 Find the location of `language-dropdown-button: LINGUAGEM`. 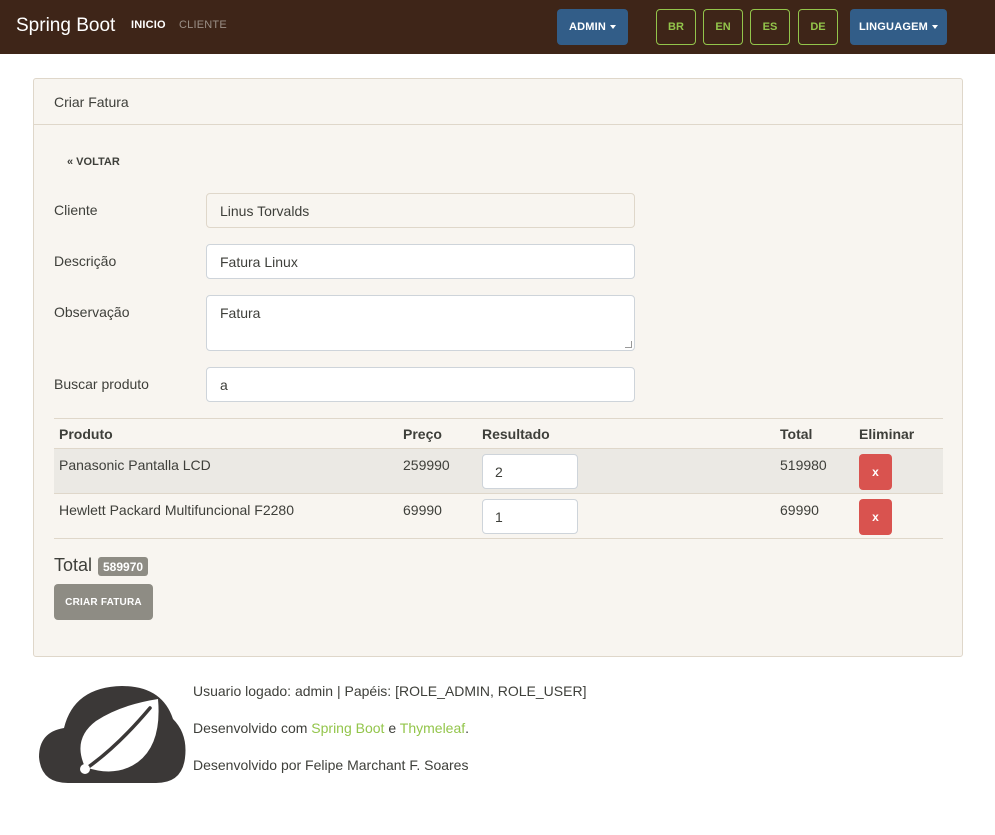

language-dropdown-button: LINGUAGEM is located at coordinates (898, 27).